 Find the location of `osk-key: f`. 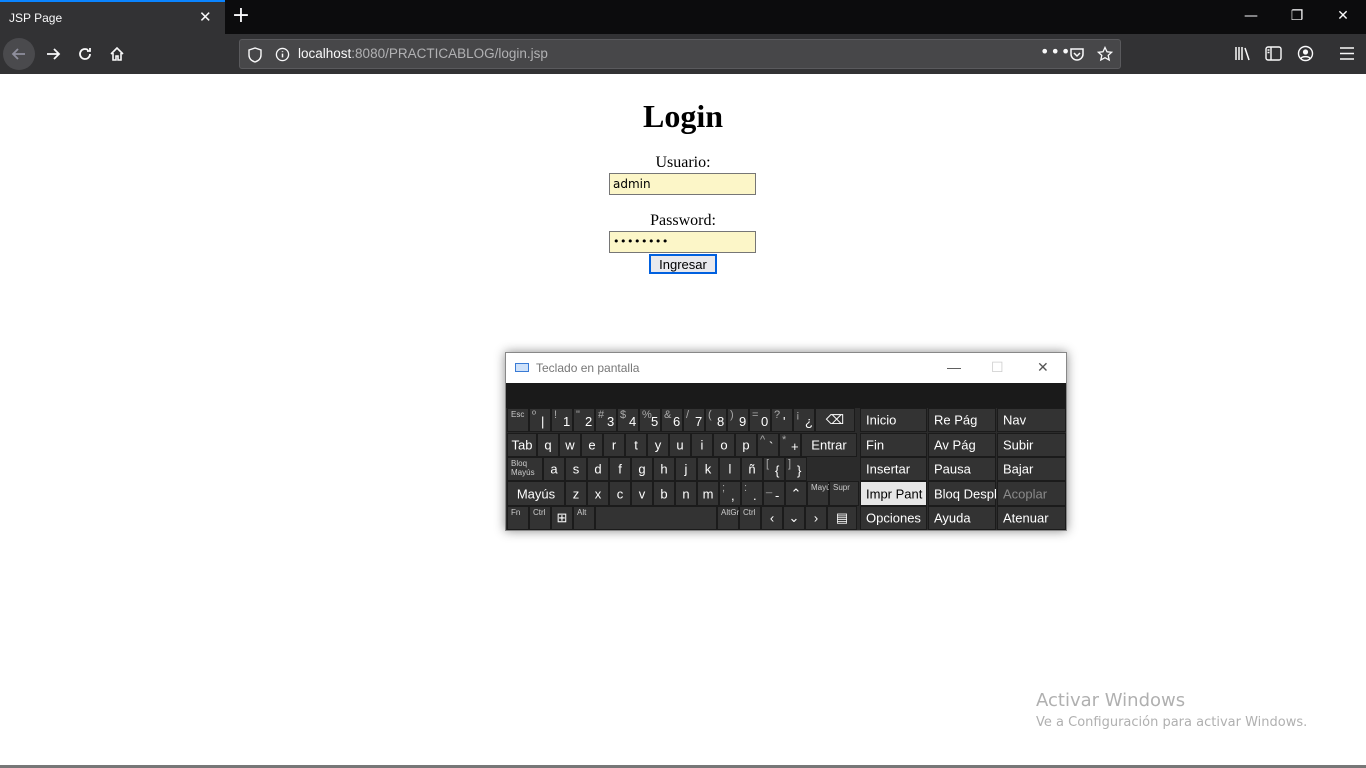

osk-key: f is located at coordinates (620, 469).